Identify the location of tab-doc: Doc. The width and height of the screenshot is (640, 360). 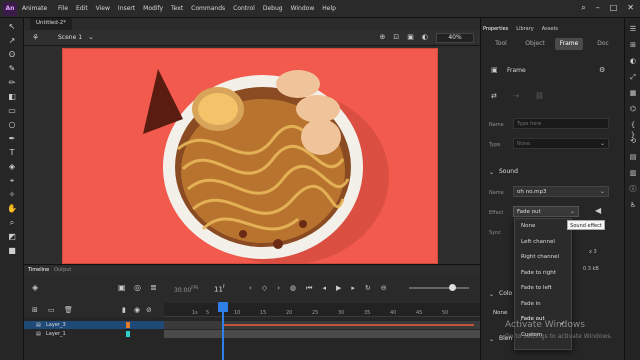
(603, 44).